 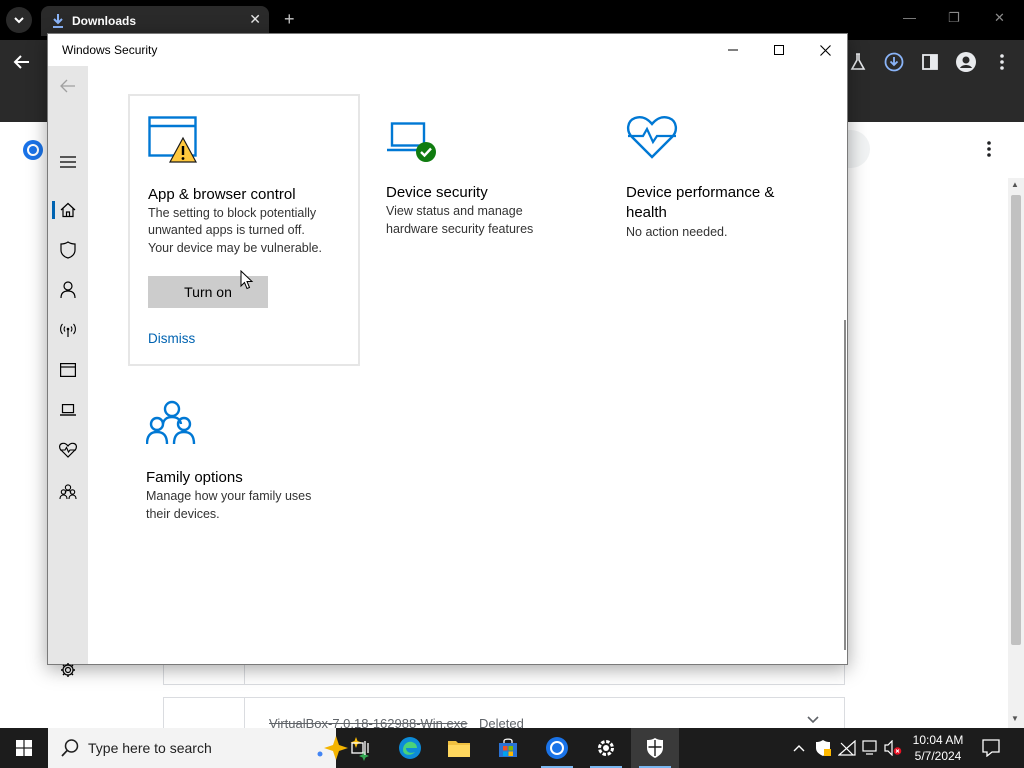 I want to click on antenna-icon, so click(x=68, y=330).